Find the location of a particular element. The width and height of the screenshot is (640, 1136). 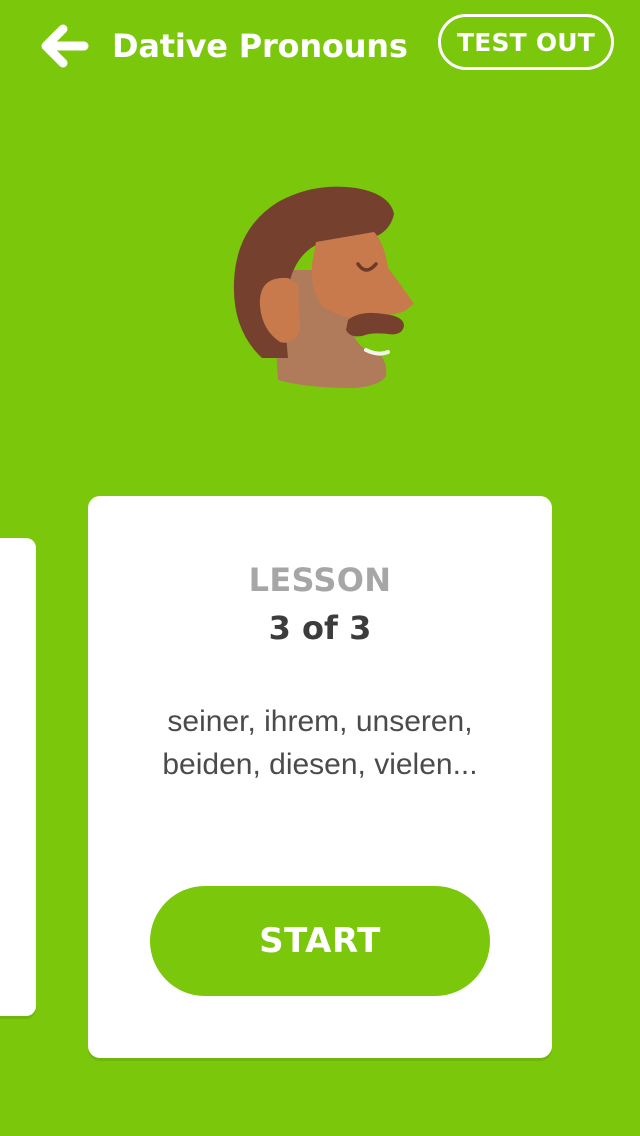

lesson-progress: 3 of 3 is located at coordinates (320, 628).